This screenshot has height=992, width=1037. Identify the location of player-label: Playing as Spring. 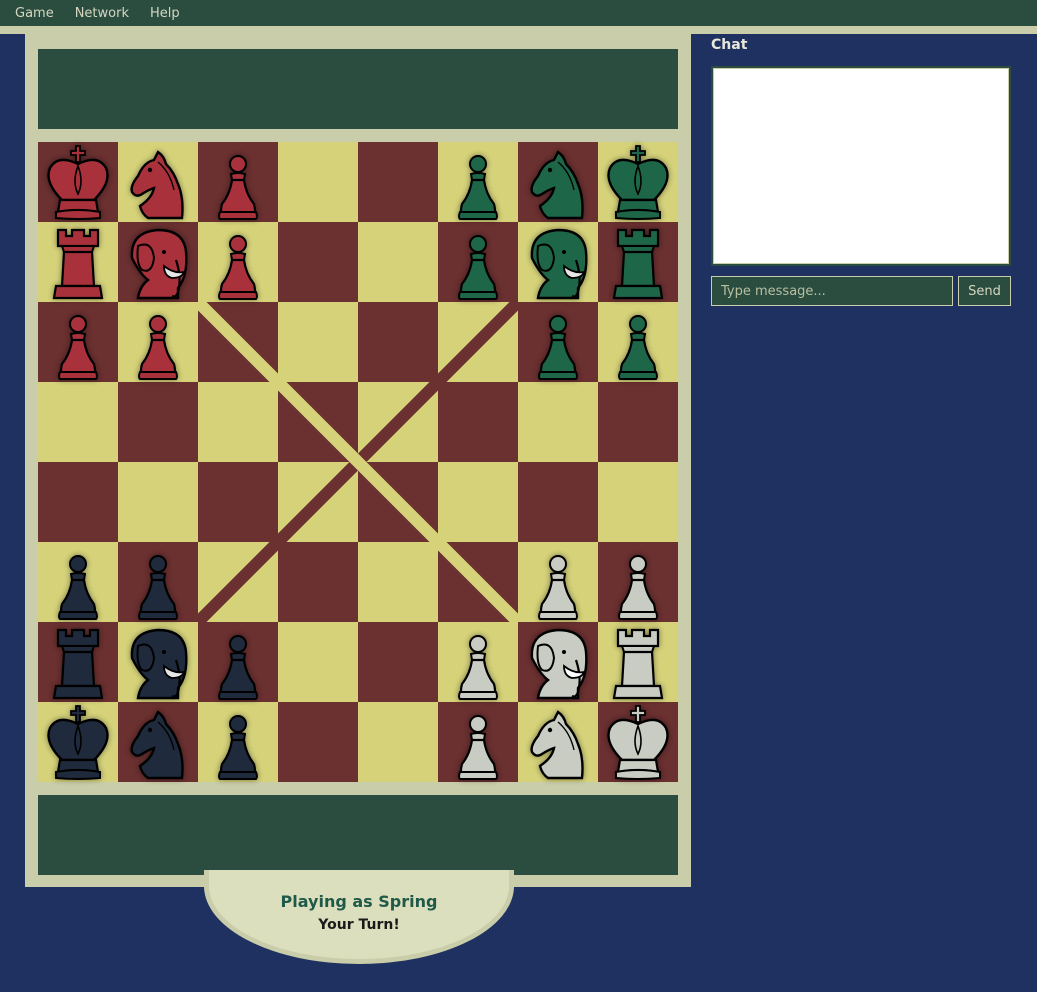
(359, 901).